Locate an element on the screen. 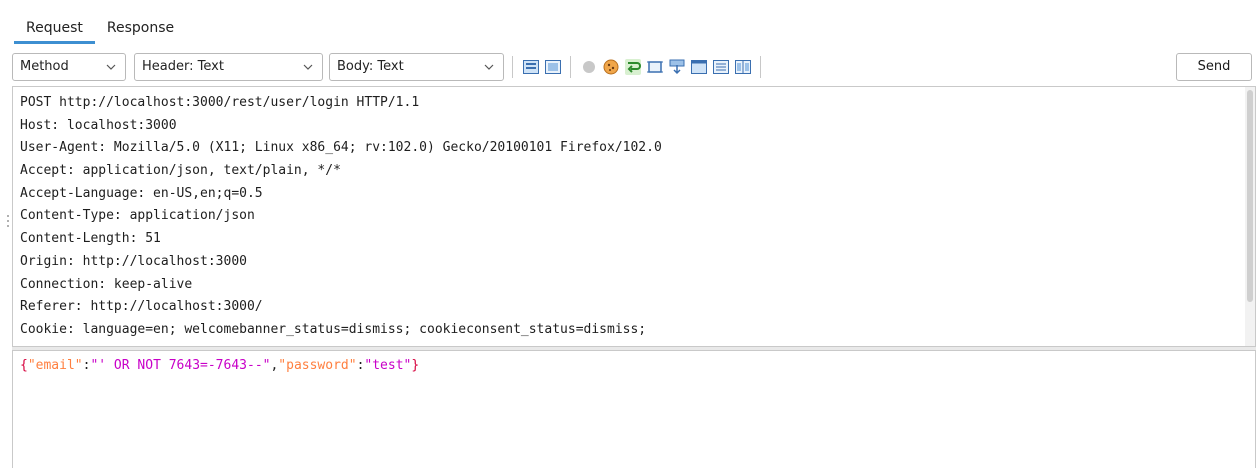  frame-icon is located at coordinates (655, 67).